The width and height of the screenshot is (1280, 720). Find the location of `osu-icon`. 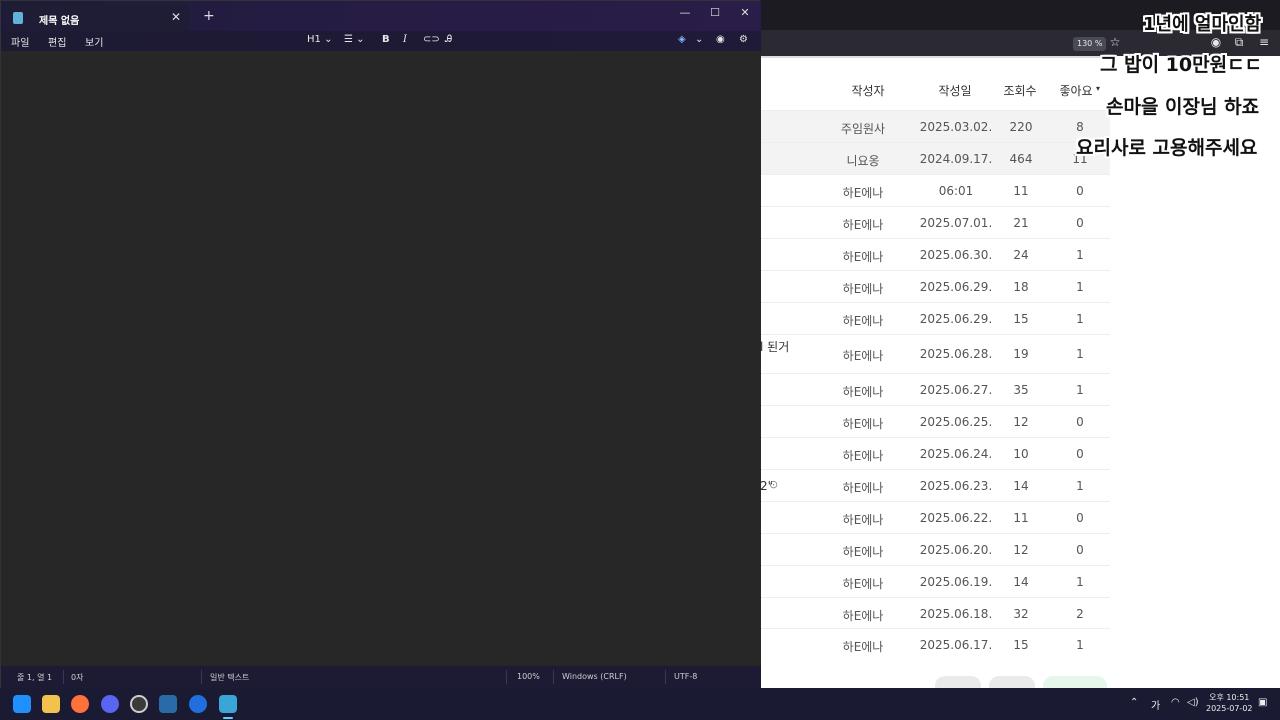

osu-icon is located at coordinates (139, 704).